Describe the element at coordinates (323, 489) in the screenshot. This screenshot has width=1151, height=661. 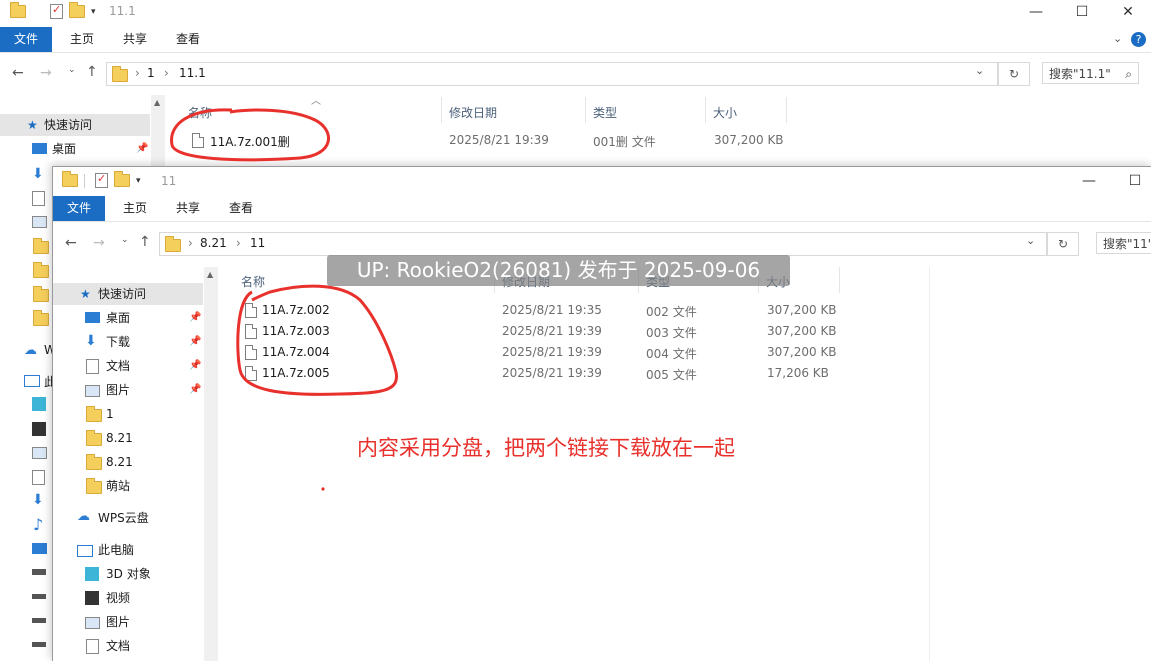
I see `annotation-dot` at that location.